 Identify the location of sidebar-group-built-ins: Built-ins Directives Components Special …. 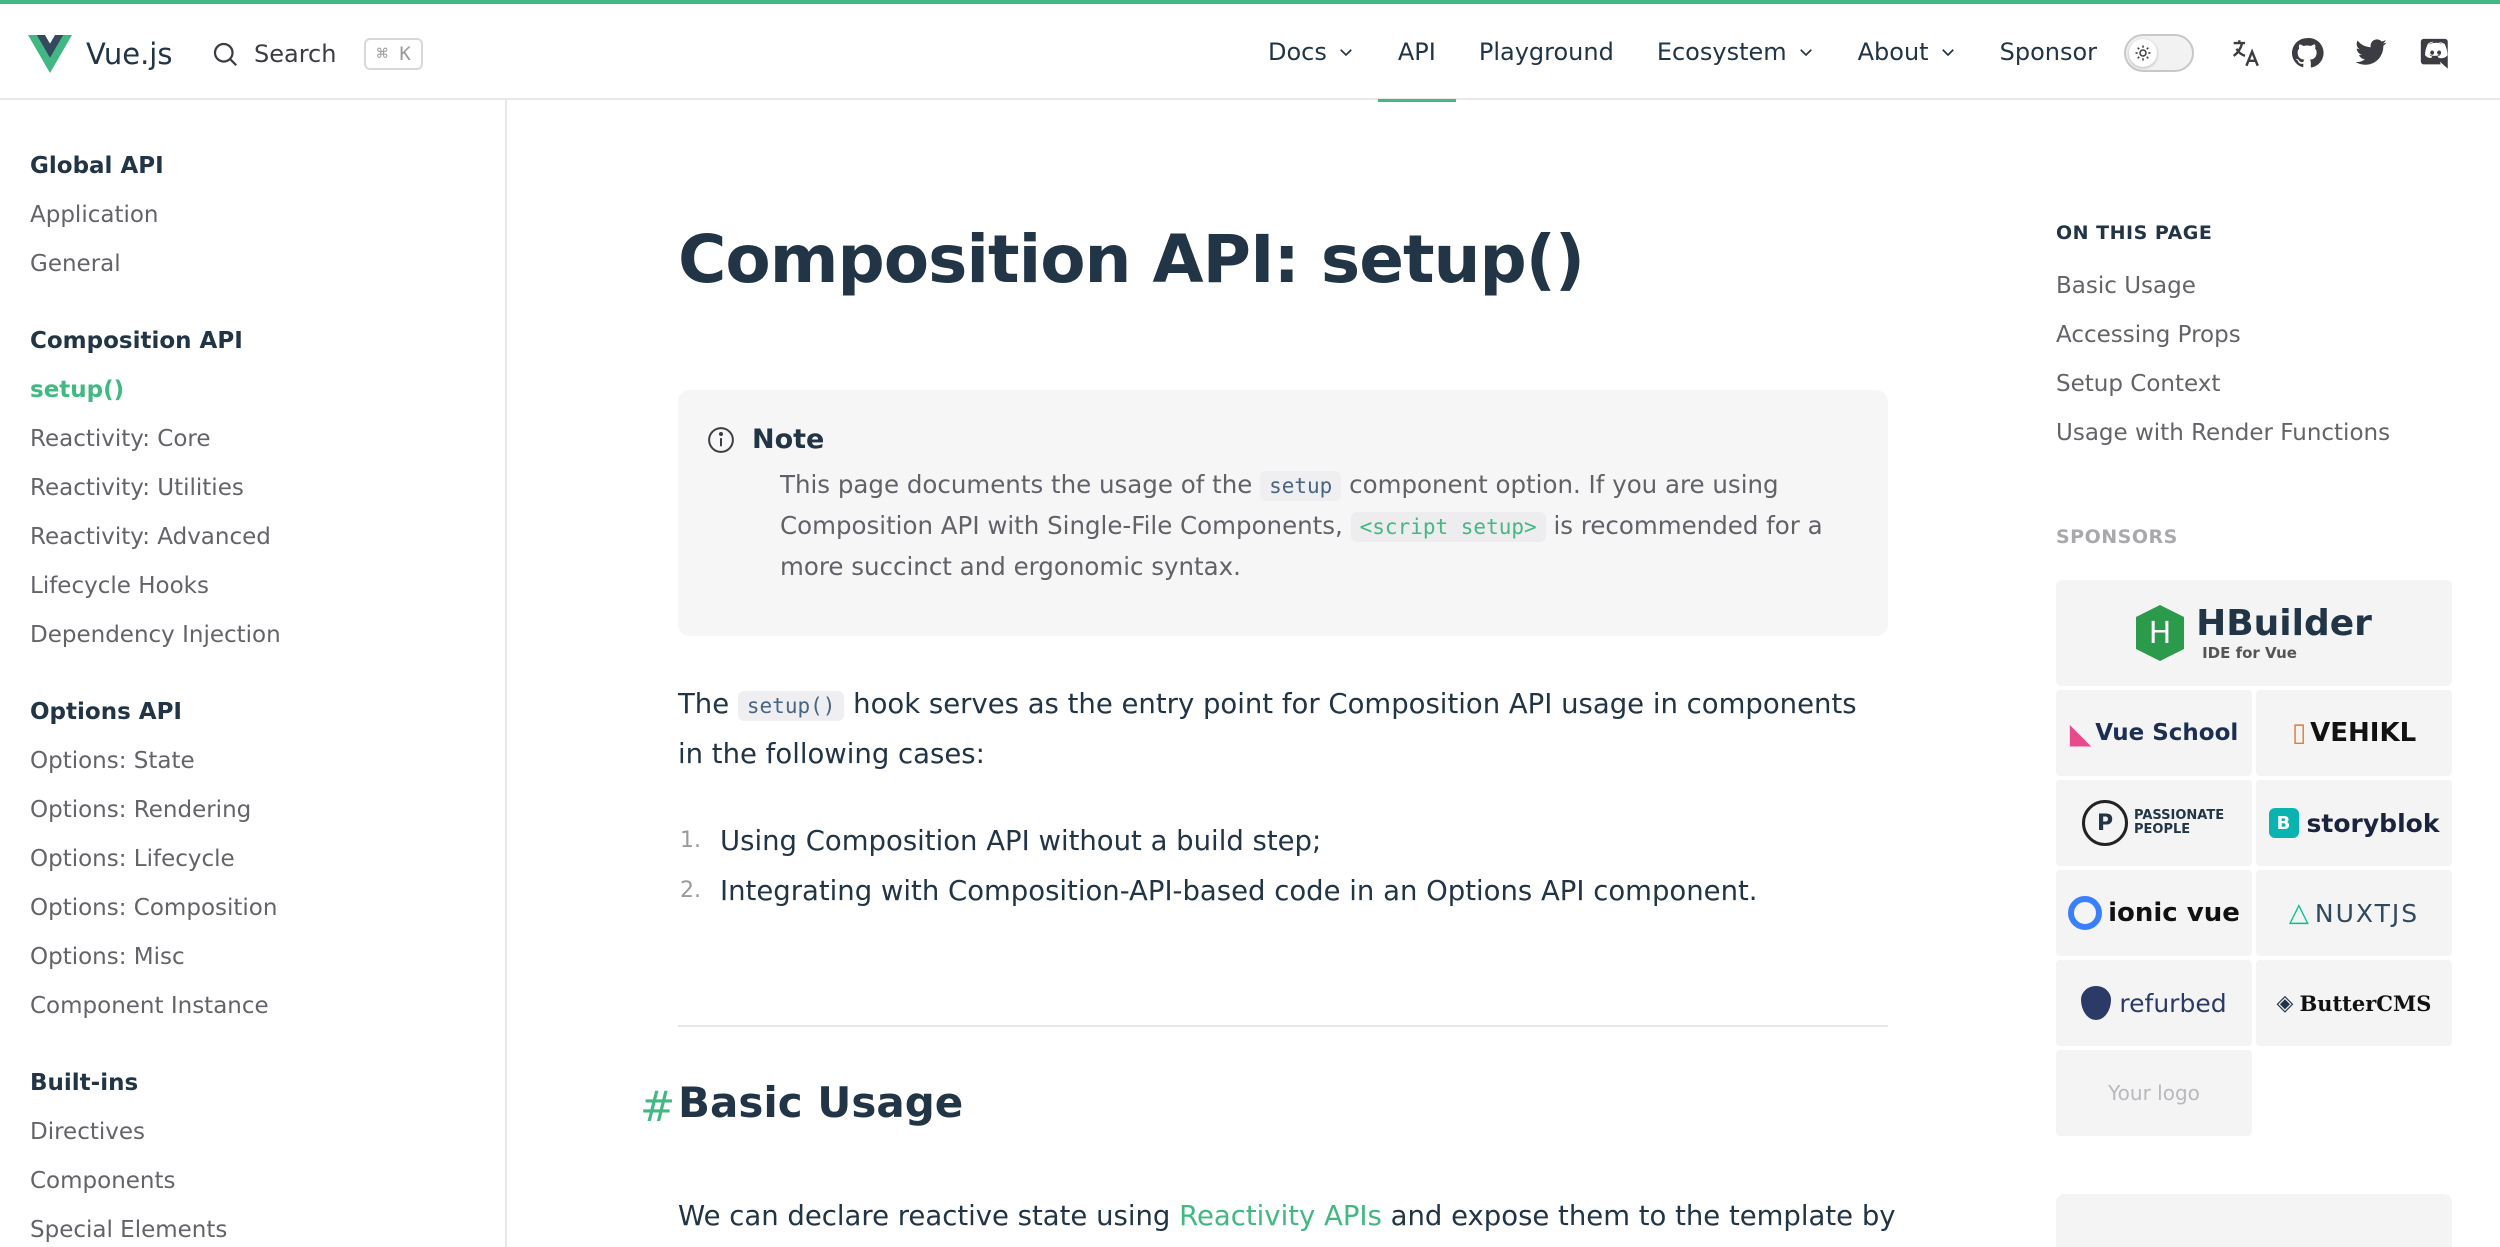
(252, 1139).